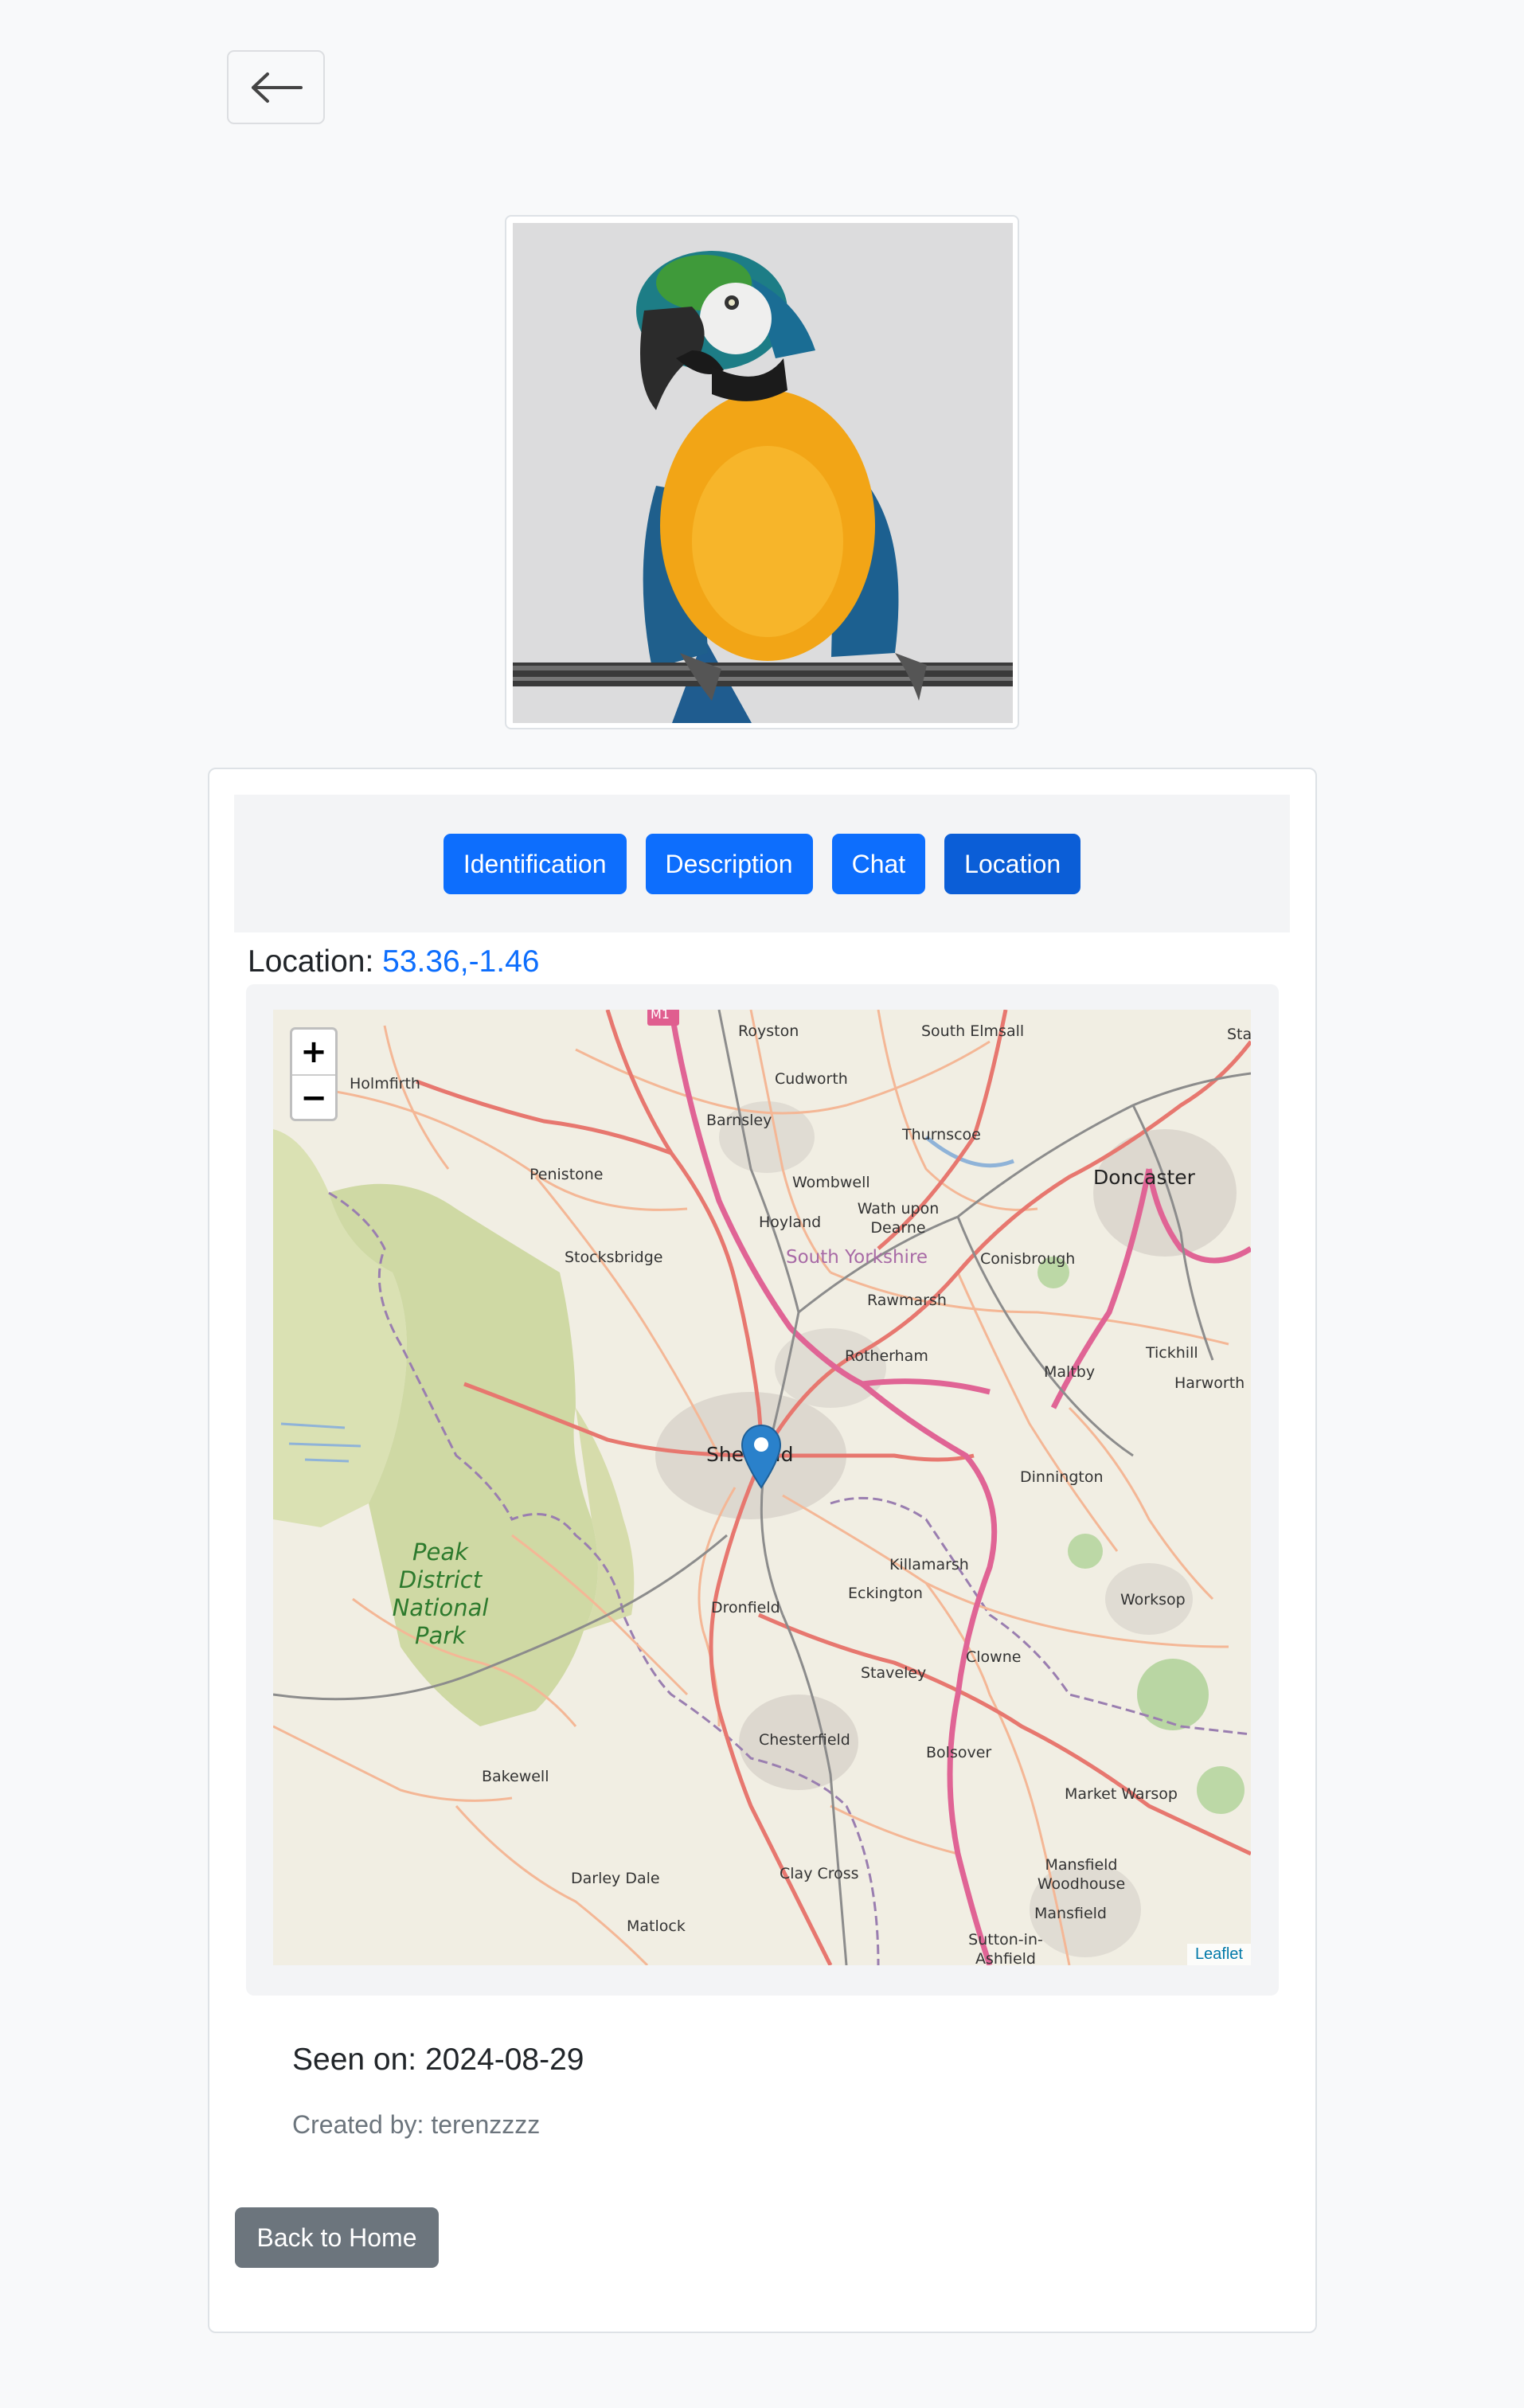 This screenshot has width=1524, height=2408. Describe the element at coordinates (535, 863) in the screenshot. I see `tab-identification: Identification` at that location.